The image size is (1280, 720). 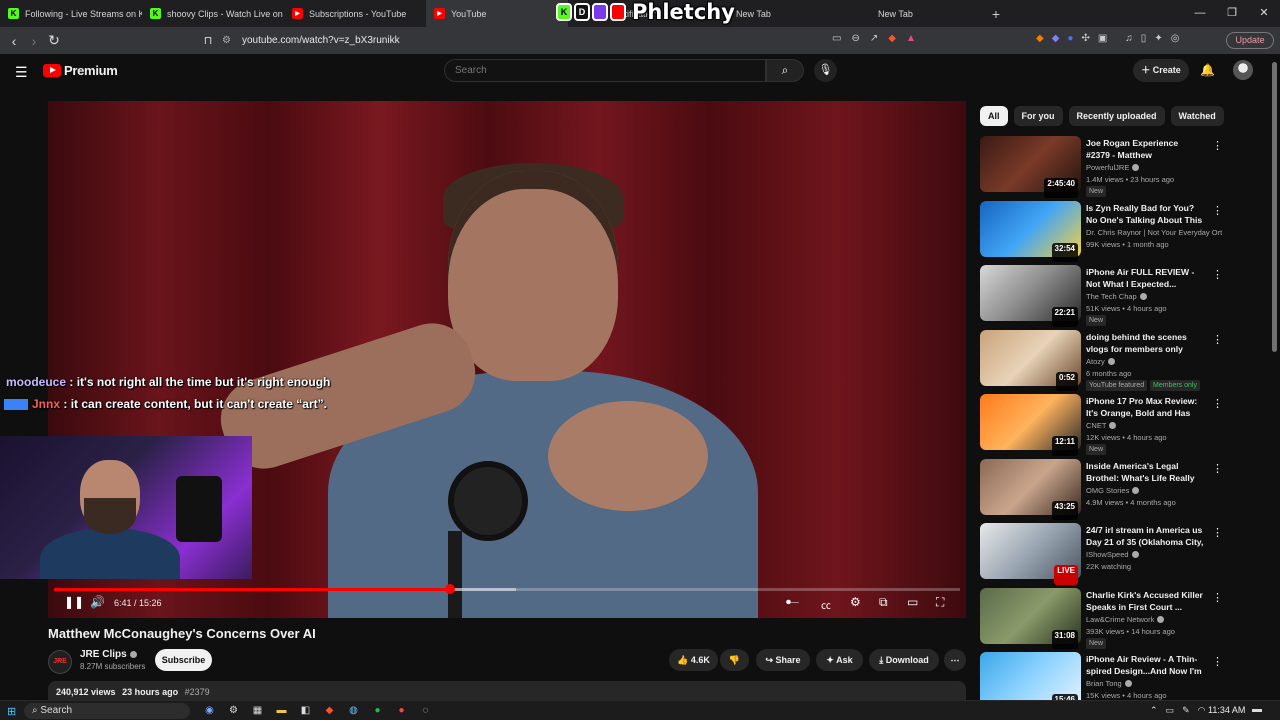 I want to click on miniplayer-icon: ⧉, so click(x=883, y=602).